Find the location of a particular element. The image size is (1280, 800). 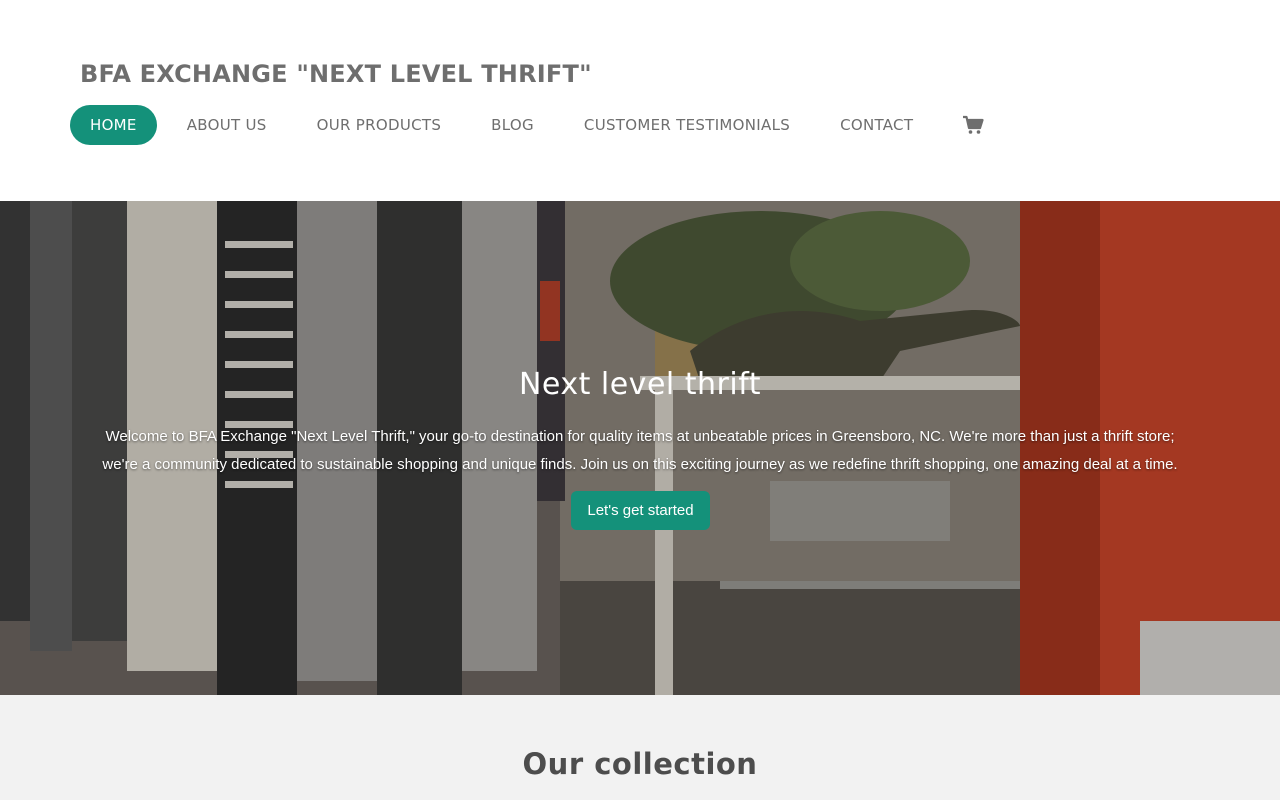

site-title: BFA EXCHANGE "NEXT LEVEL THRIFT" is located at coordinates (336, 74).